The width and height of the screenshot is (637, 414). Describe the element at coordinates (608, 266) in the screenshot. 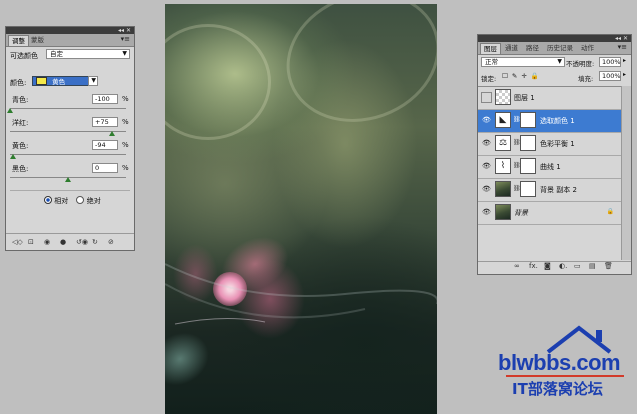

I see `layers-footer-icon: 🗑` at that location.